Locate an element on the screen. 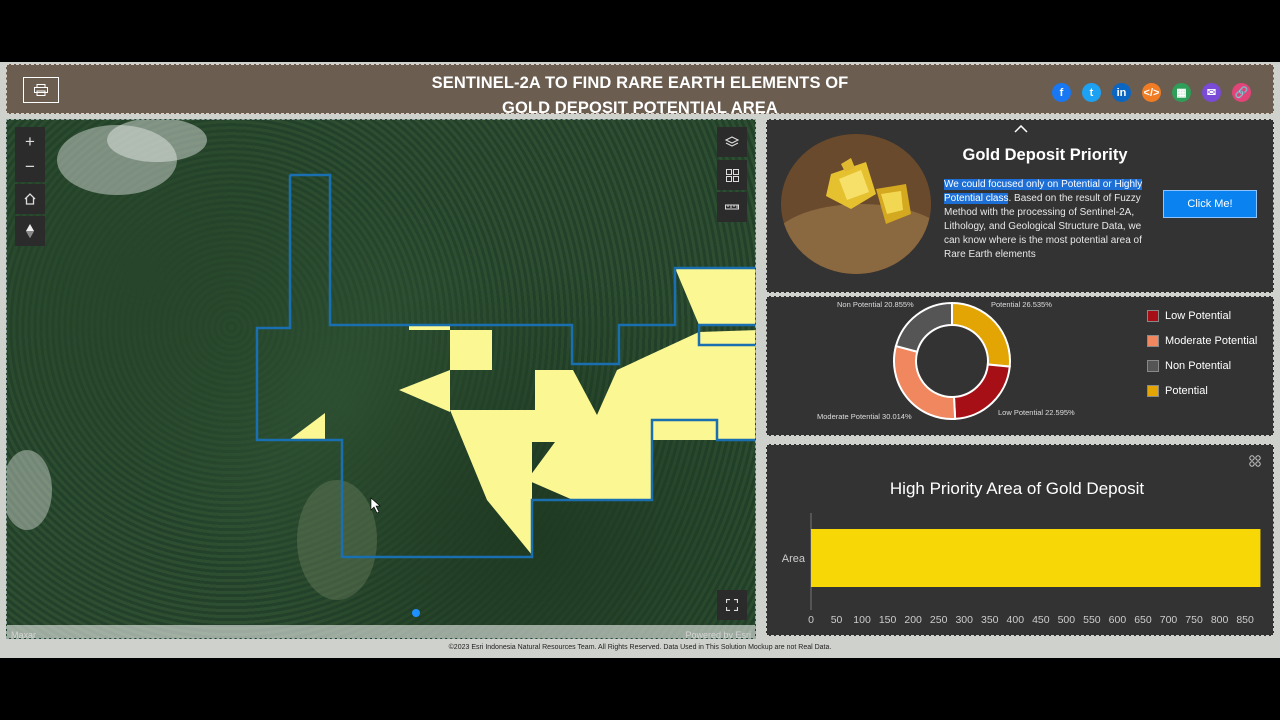 This screenshot has height=720, width=1280. measure-button is located at coordinates (732, 207).